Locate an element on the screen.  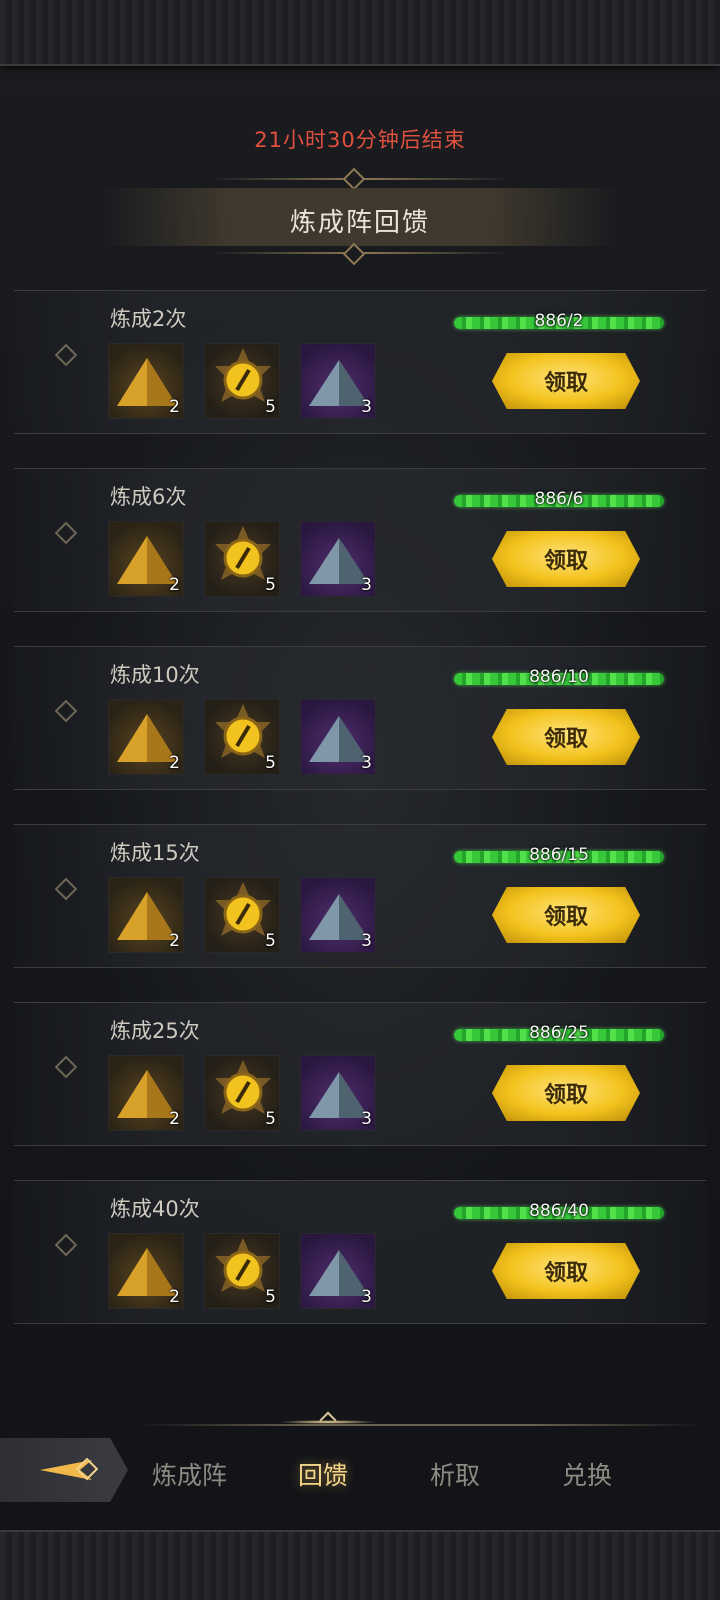
event-timer: 21小时30分钟后结束 is located at coordinates (360, 140).